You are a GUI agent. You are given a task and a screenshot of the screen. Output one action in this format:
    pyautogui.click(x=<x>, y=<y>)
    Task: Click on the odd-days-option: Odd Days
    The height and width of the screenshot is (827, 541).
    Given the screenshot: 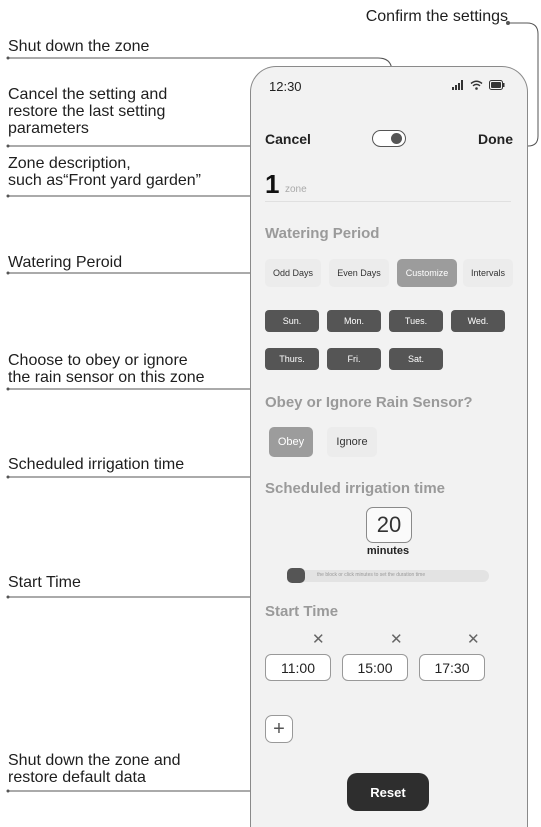 What is the action you would take?
    pyautogui.click(x=293, y=273)
    